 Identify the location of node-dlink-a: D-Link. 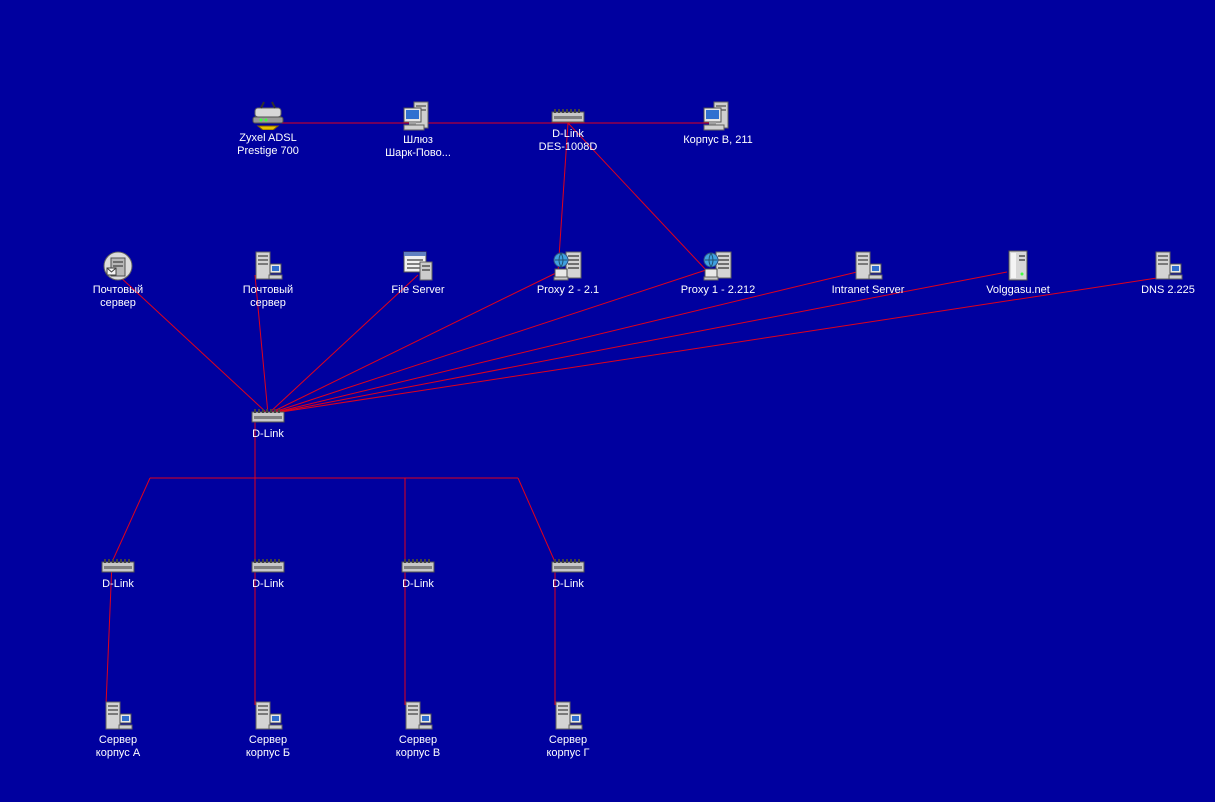
(118, 574).